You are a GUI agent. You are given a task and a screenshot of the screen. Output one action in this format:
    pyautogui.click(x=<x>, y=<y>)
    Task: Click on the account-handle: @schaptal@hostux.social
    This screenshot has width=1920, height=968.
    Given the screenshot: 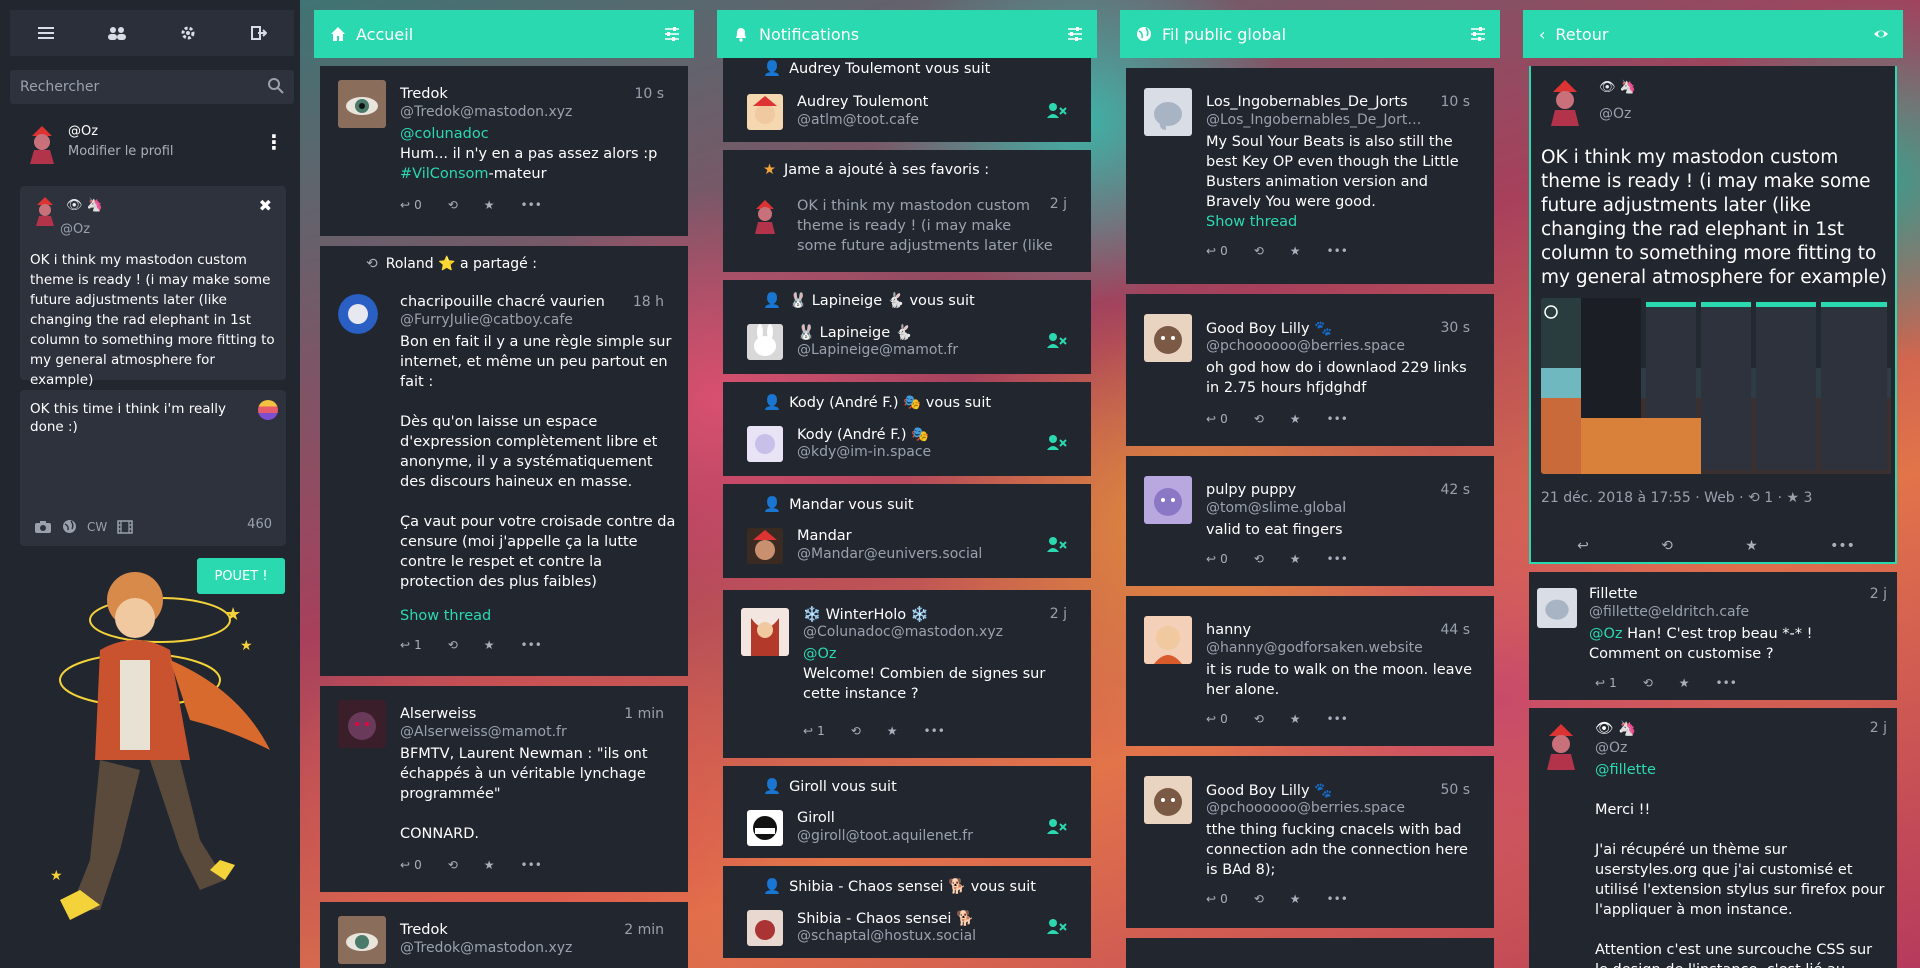 What is the action you would take?
    pyautogui.click(x=886, y=936)
    